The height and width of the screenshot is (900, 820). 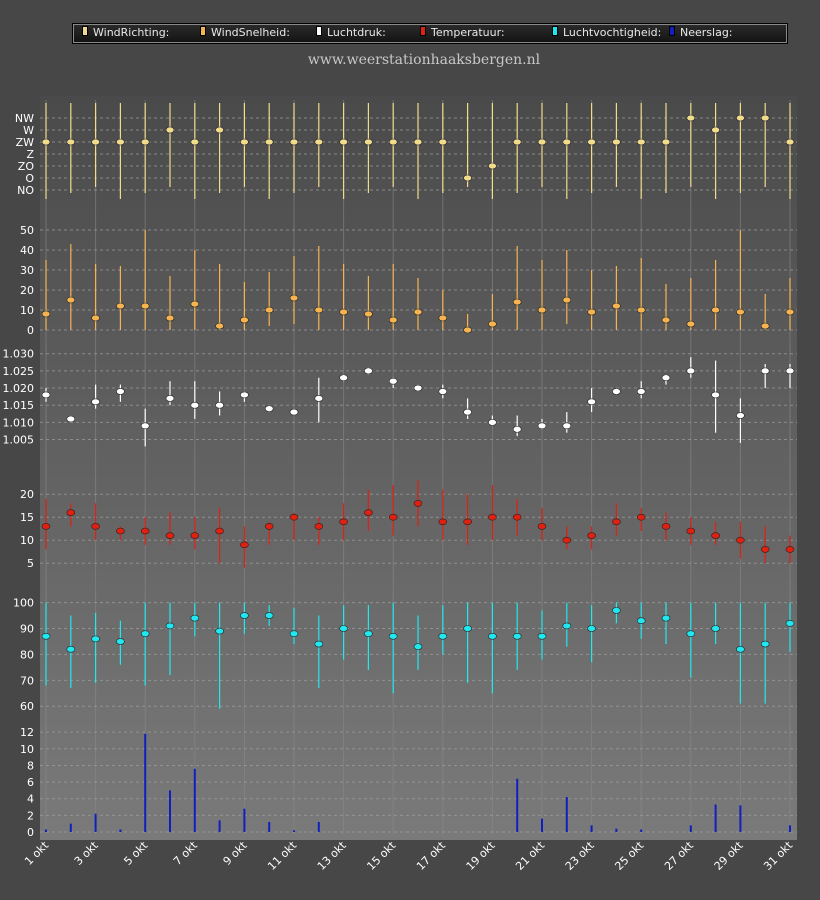 I want to click on legend-label: Luchtdruk:, so click(x=356, y=32).